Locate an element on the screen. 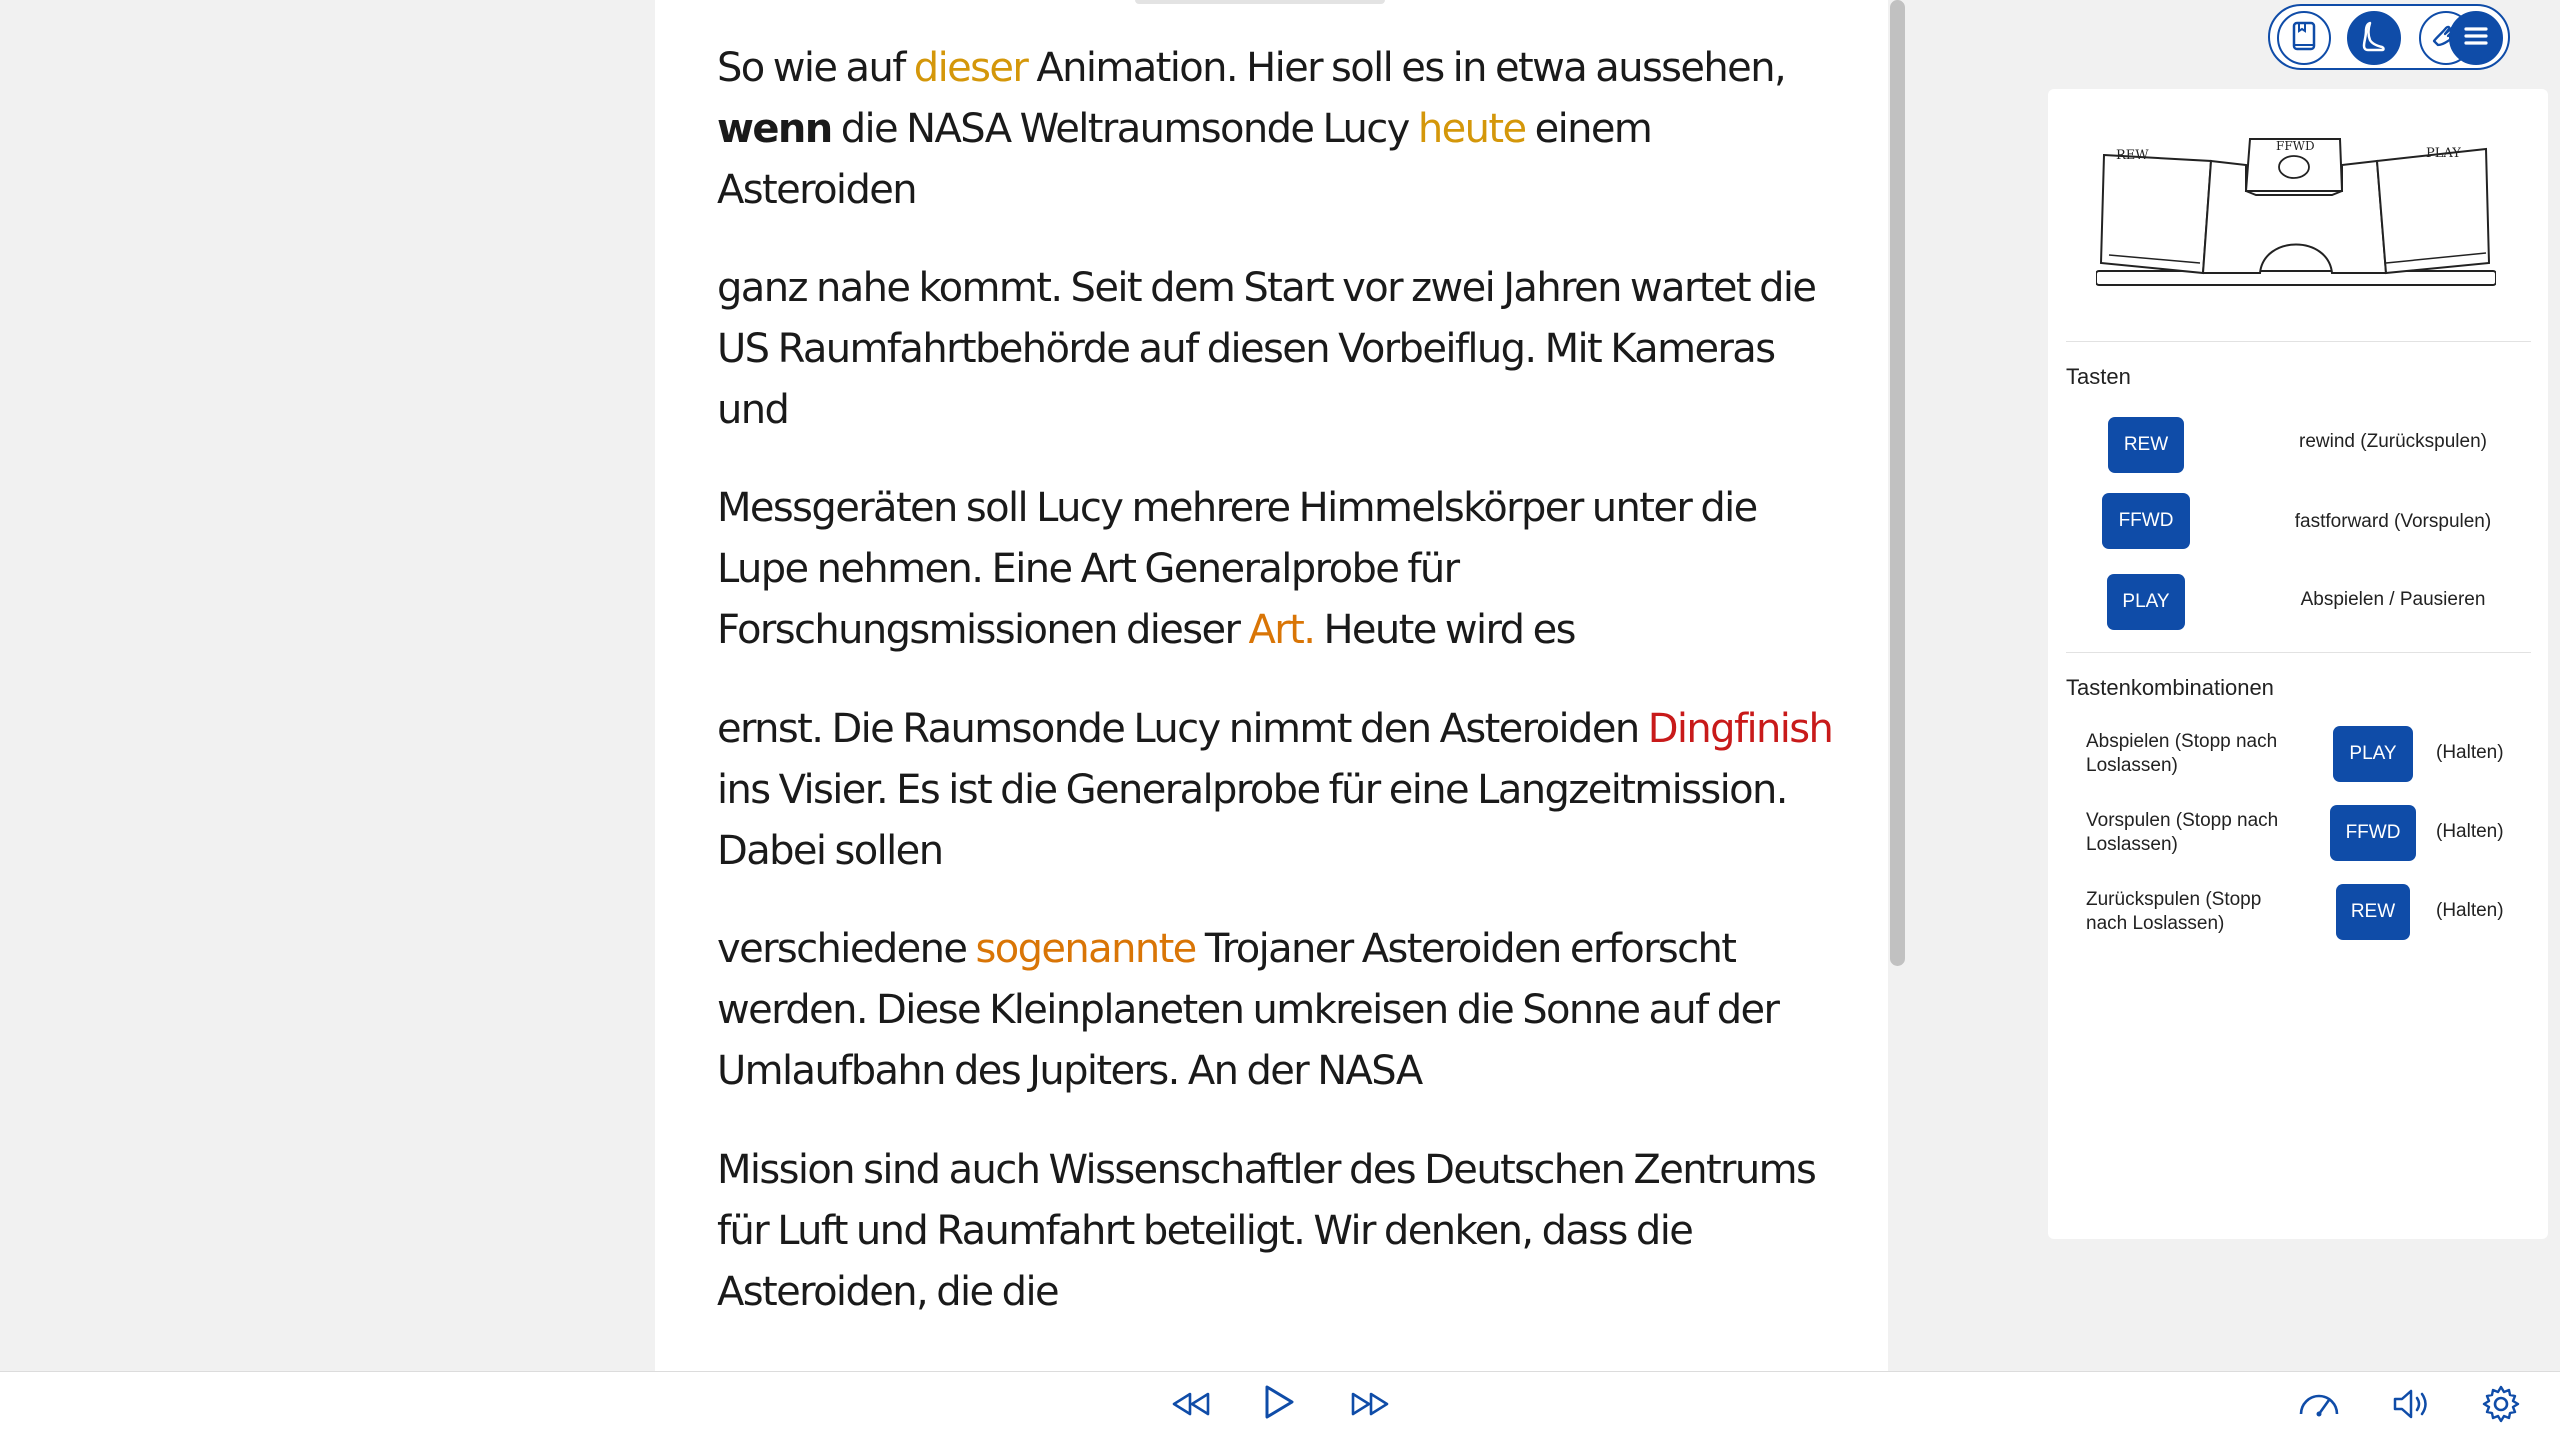 Image resolution: width=2560 pixels, height=1440 pixels. transcript-text: So wie auf is located at coordinates (815, 68).